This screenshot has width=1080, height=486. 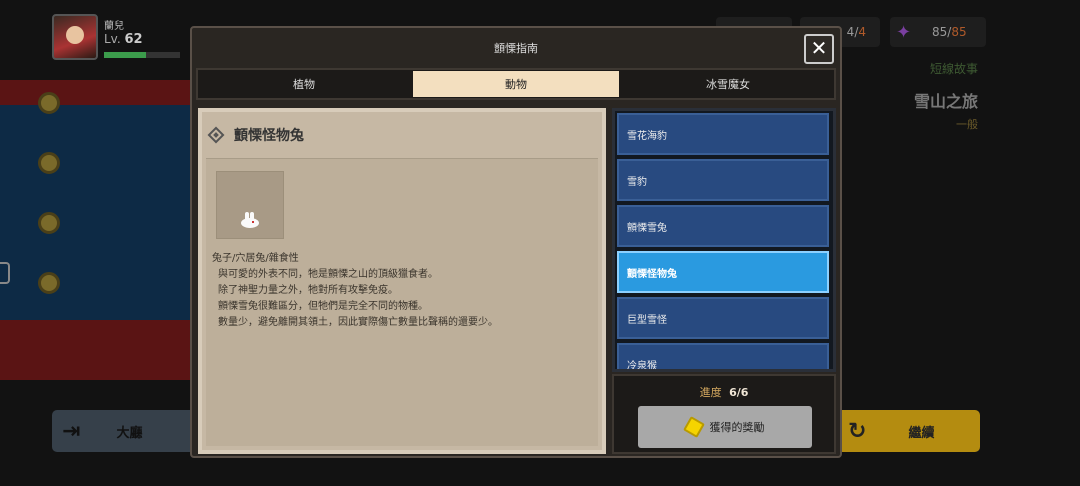 I want to click on list-item: 冷泉猴, so click(x=723, y=356).